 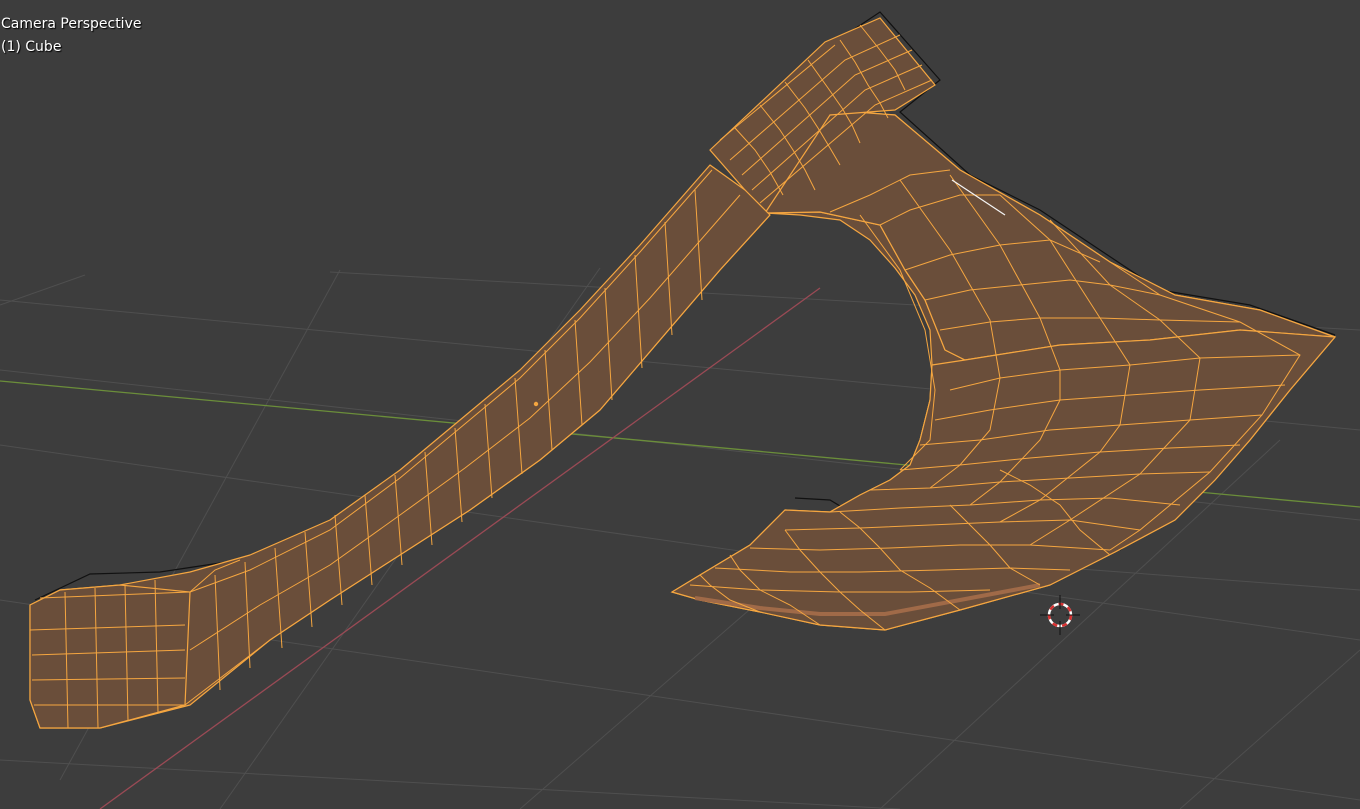 What do you see at coordinates (1060, 615) in the screenshot?
I see `3d-cursor-icon` at bounding box center [1060, 615].